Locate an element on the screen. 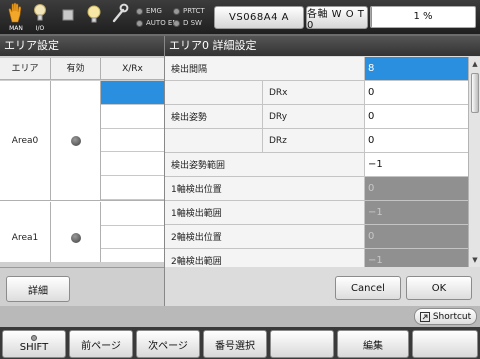  row-axis2-position: 2軸検出位置 0 is located at coordinates (316, 237).